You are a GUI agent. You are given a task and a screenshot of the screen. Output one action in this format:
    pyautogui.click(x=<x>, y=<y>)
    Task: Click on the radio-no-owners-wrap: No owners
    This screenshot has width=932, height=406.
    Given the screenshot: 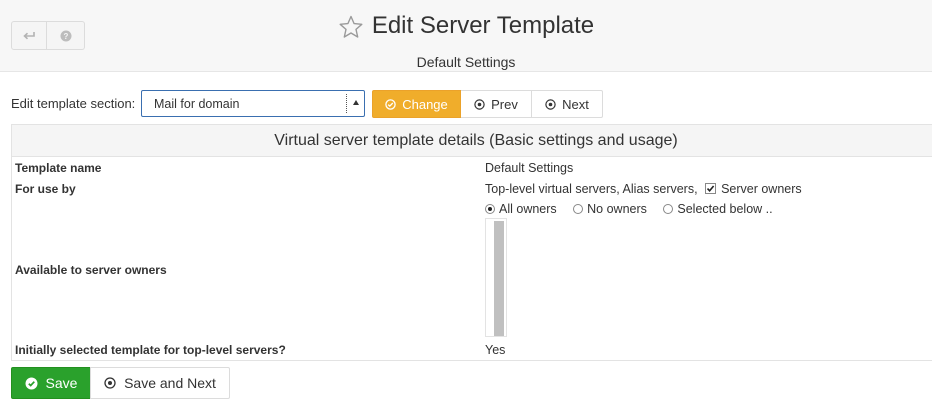 What is the action you would take?
    pyautogui.click(x=611, y=209)
    